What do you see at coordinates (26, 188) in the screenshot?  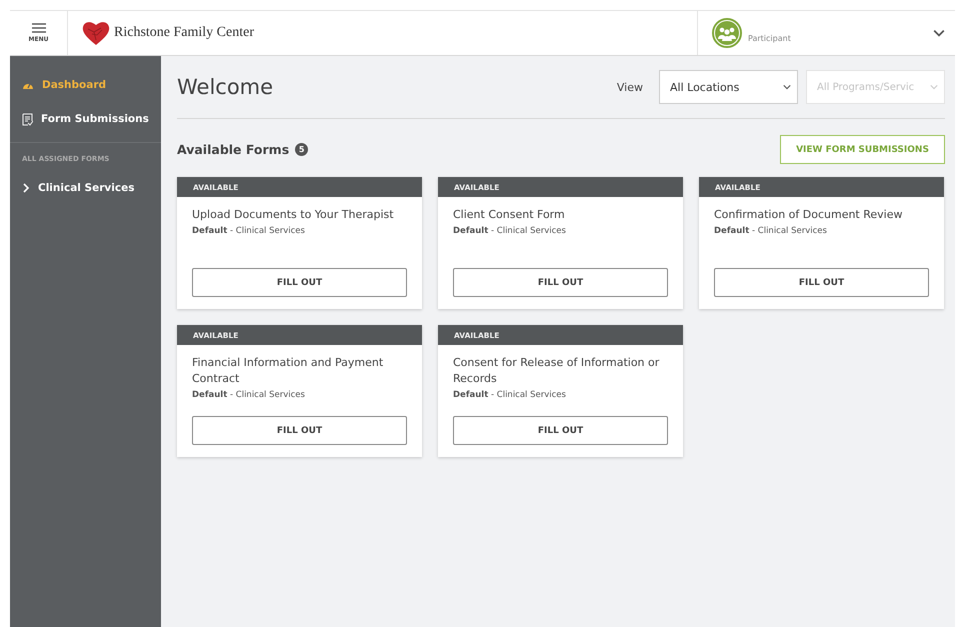 I see `chevron-right-icon` at bounding box center [26, 188].